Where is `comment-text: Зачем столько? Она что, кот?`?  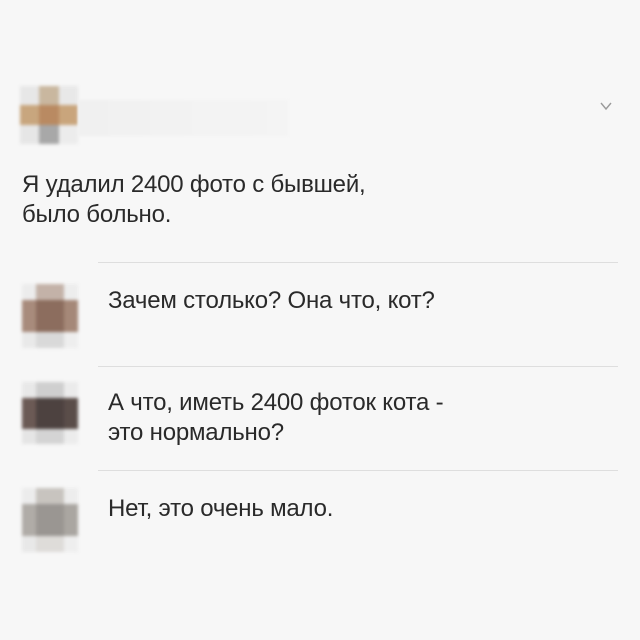 comment-text: Зачем столько? Она что, кот? is located at coordinates (271, 301).